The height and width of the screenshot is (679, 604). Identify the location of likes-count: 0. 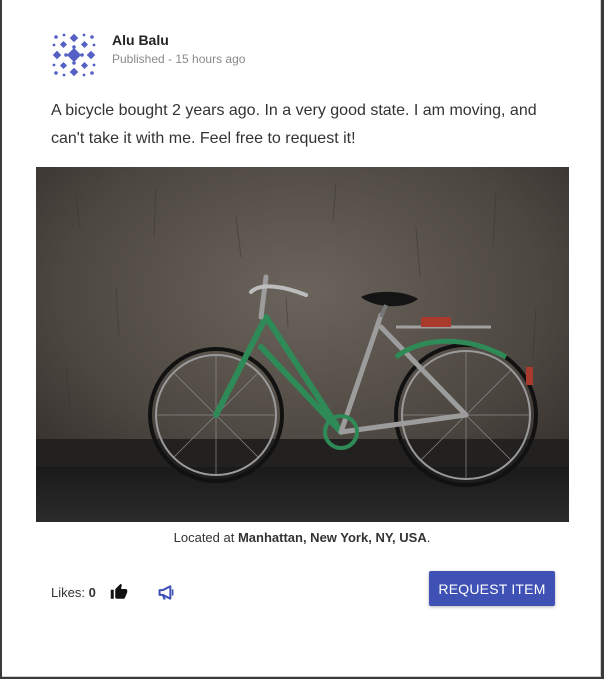
(92, 592).